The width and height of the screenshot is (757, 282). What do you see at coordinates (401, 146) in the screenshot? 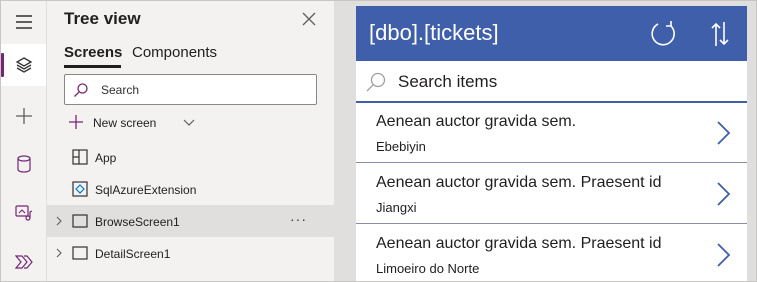
I see `gallery-item-subtitle: Ebebiyin` at bounding box center [401, 146].